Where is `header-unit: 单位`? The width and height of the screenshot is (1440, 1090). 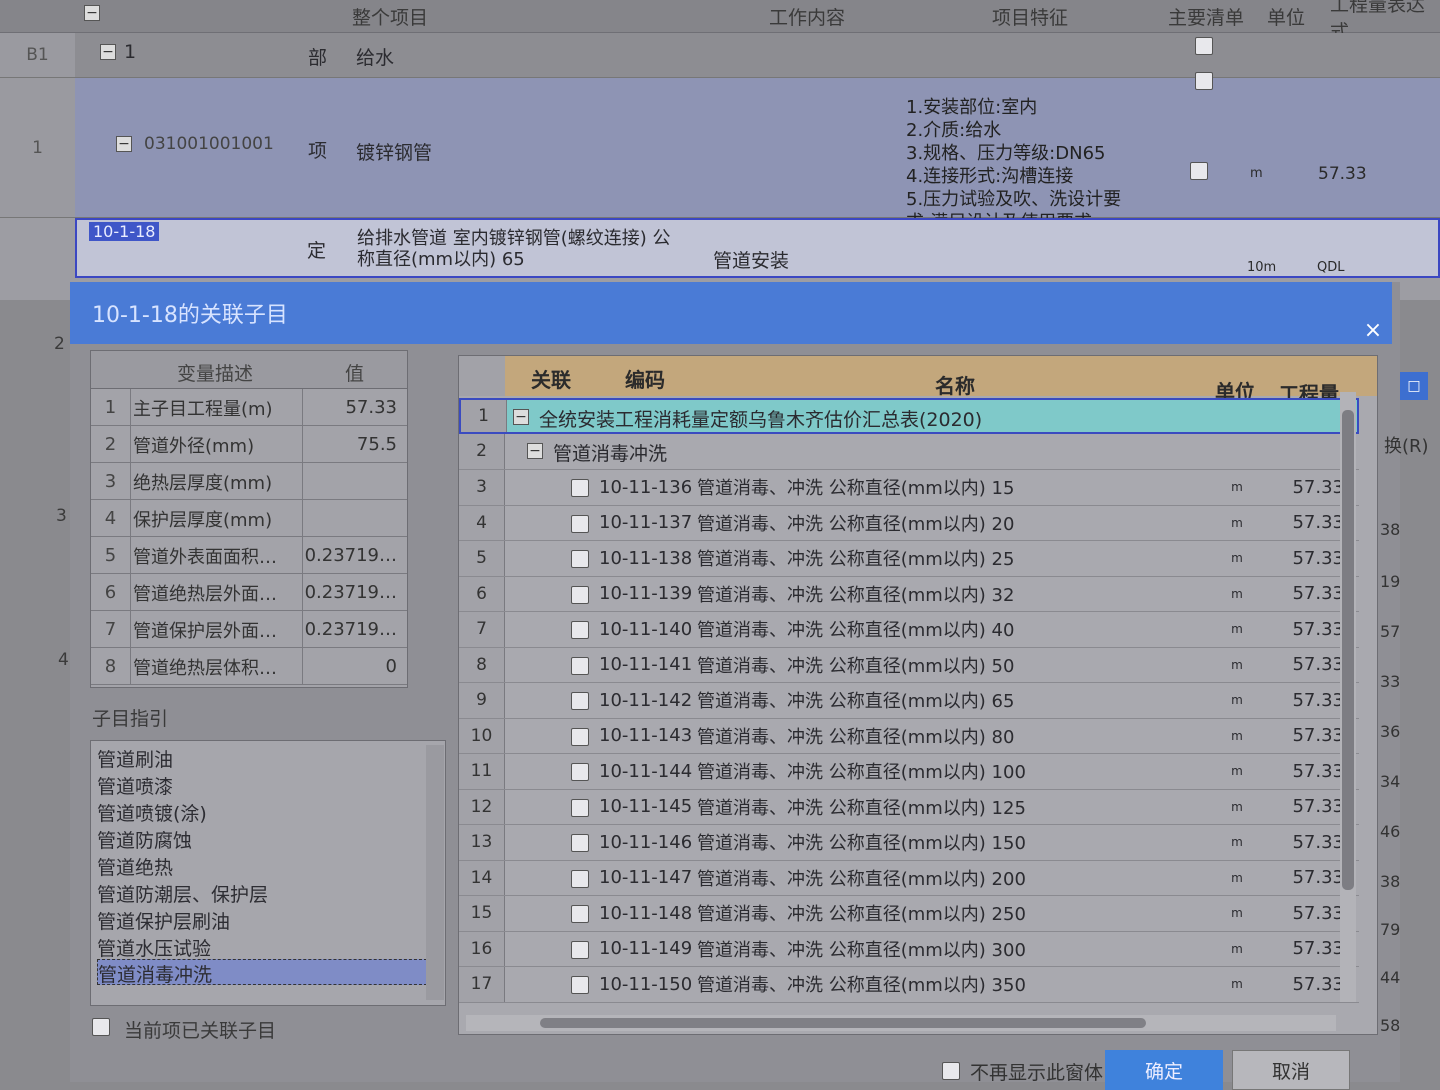 header-unit: 单位 is located at coordinates (1285, 18).